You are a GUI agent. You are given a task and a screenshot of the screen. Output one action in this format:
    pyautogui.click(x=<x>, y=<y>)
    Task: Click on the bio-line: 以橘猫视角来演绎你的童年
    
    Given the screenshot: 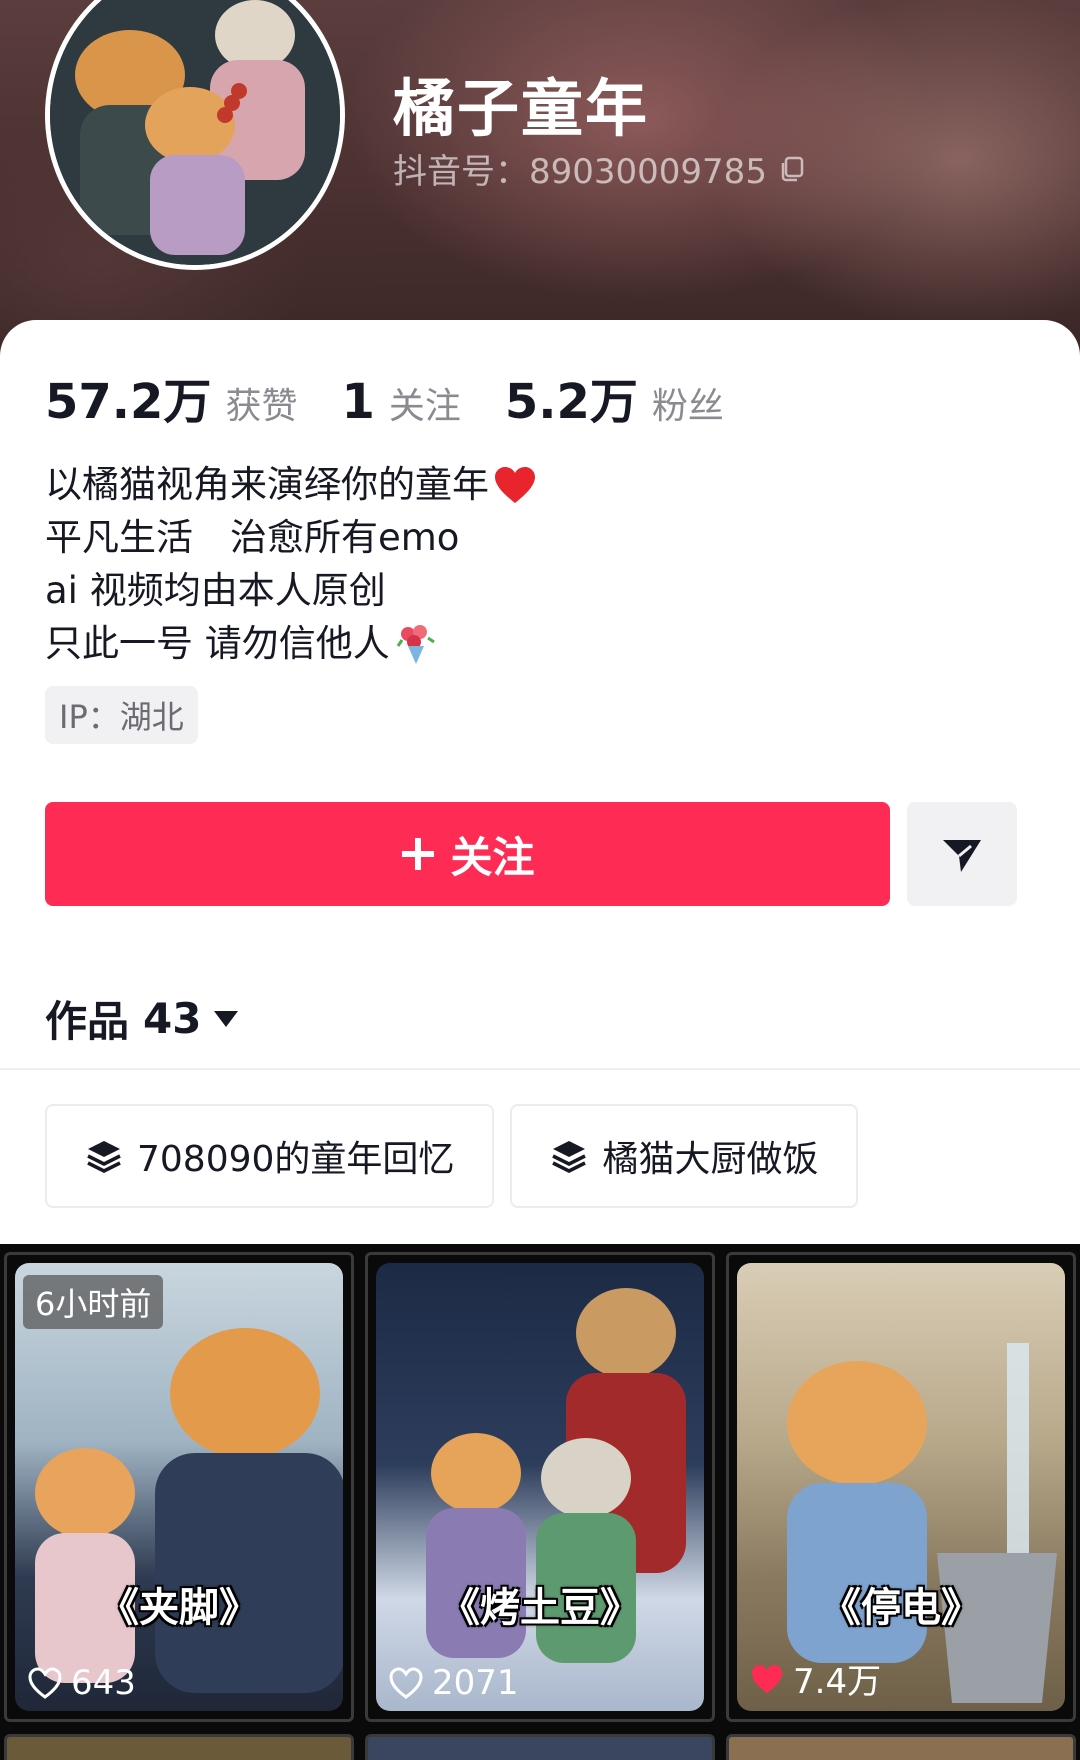 What is the action you would take?
    pyautogui.click(x=291, y=484)
    